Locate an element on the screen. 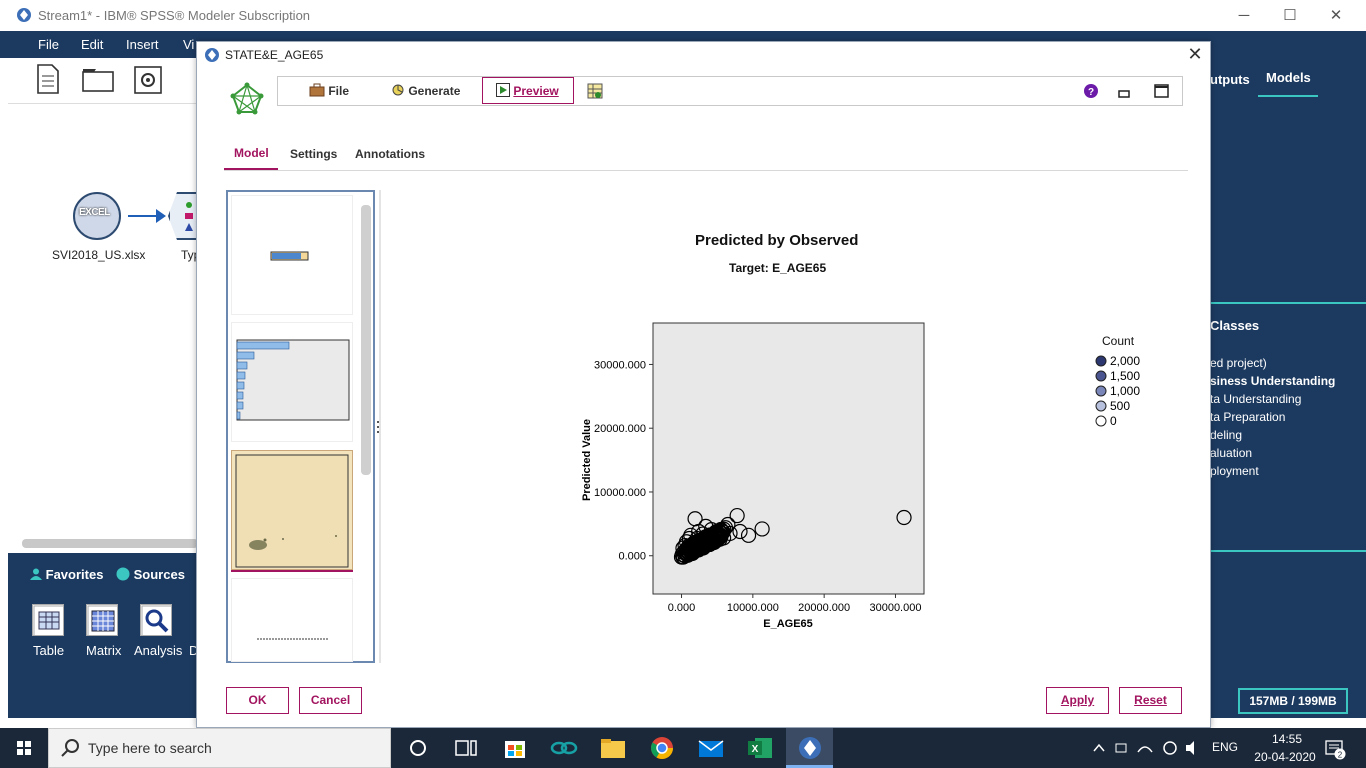  svg-text: X is located at coordinates (755, 749).